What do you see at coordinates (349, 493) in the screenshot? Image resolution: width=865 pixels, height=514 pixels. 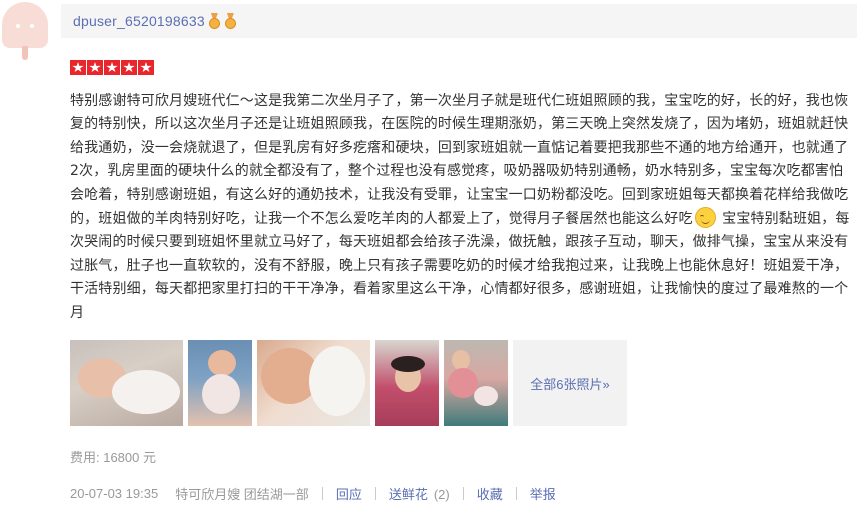 I see `reply-link: 回应` at bounding box center [349, 493].